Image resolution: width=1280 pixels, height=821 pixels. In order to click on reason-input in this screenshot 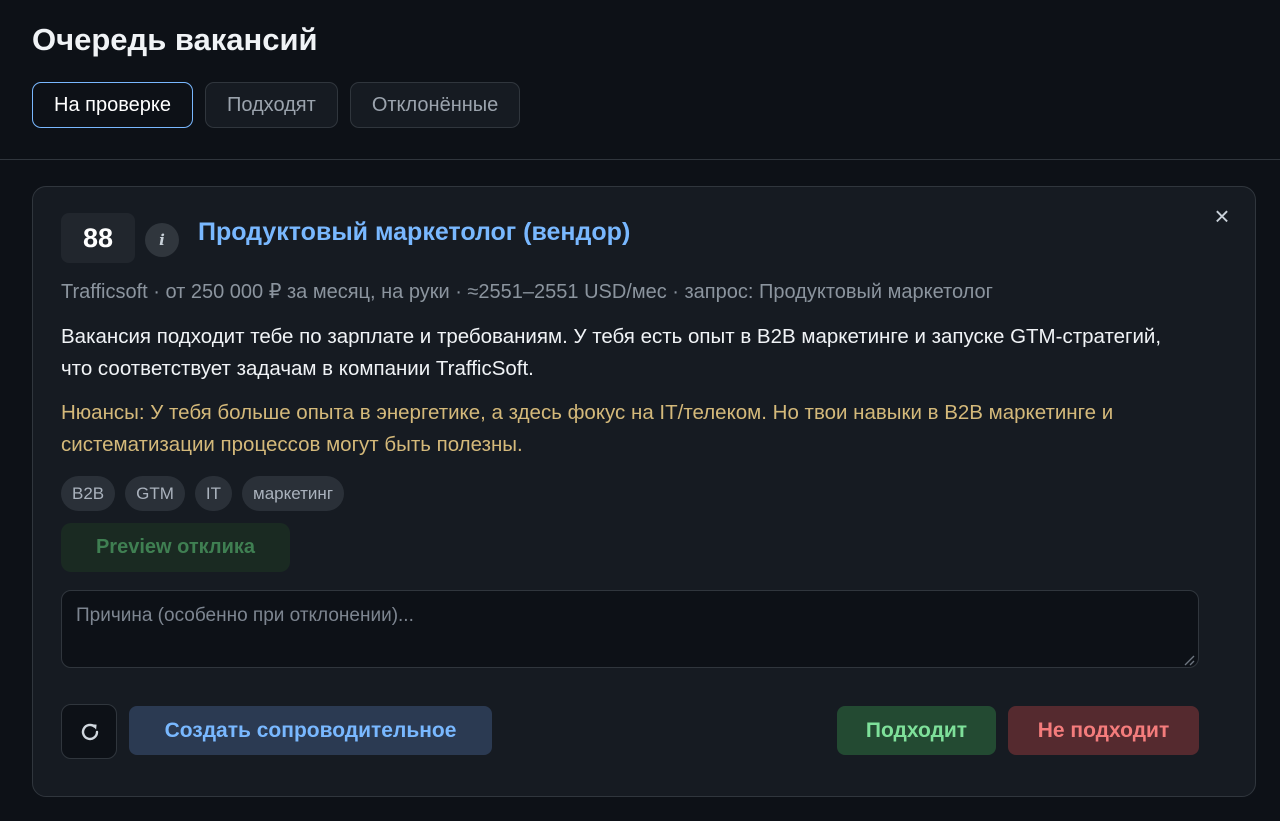, I will do `click(630, 629)`.